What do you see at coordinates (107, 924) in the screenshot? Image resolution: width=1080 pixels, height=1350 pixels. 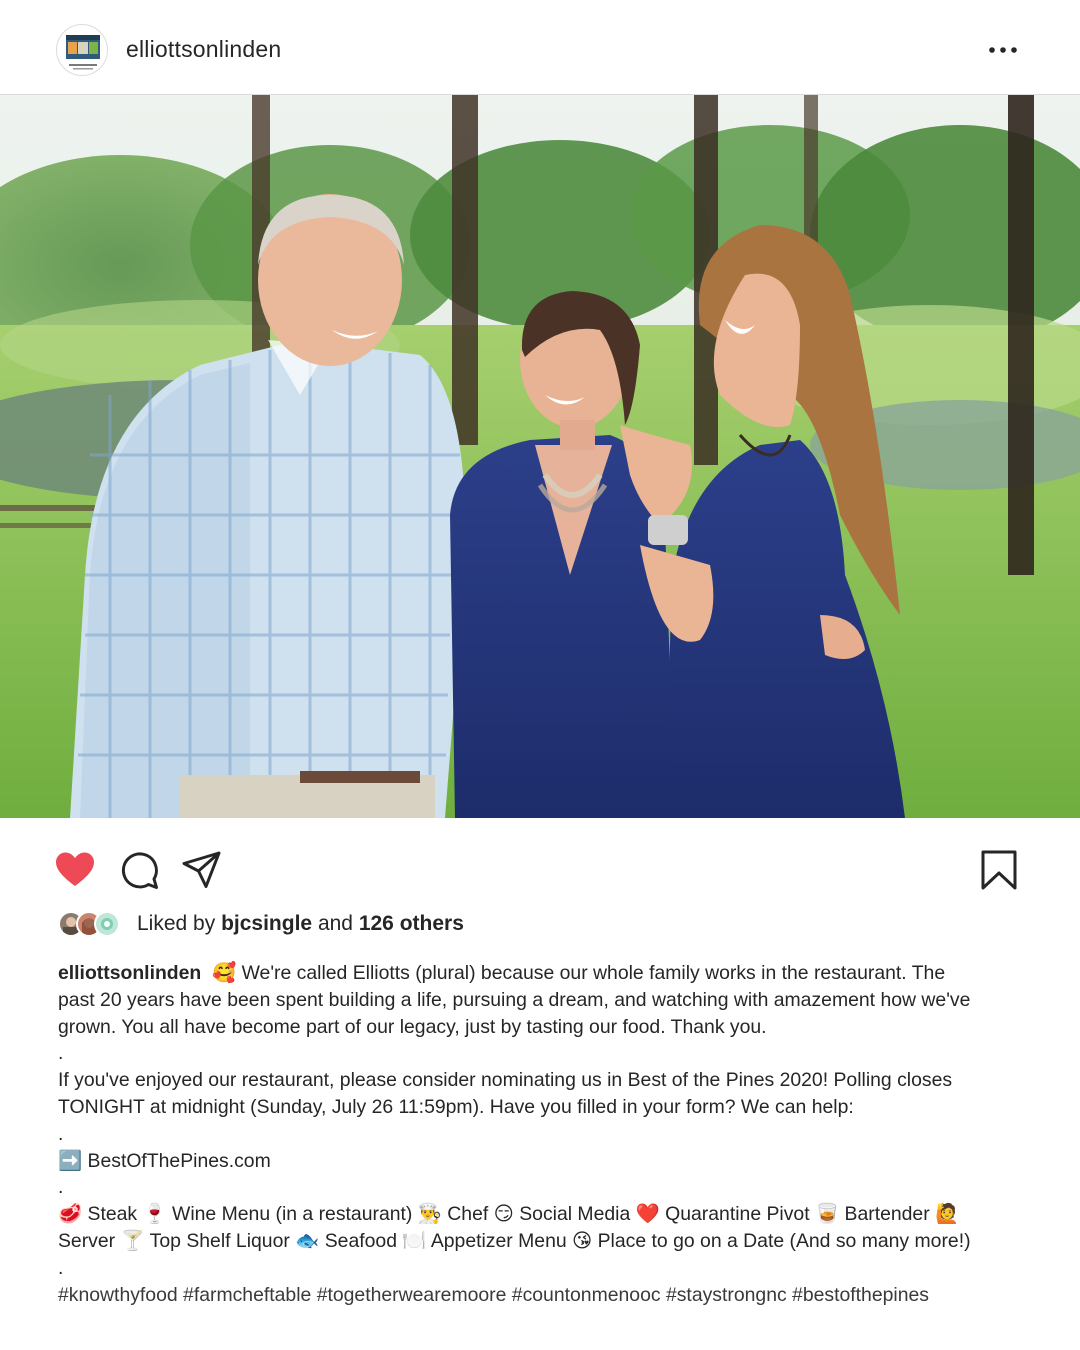 I see `liker-avatar` at bounding box center [107, 924].